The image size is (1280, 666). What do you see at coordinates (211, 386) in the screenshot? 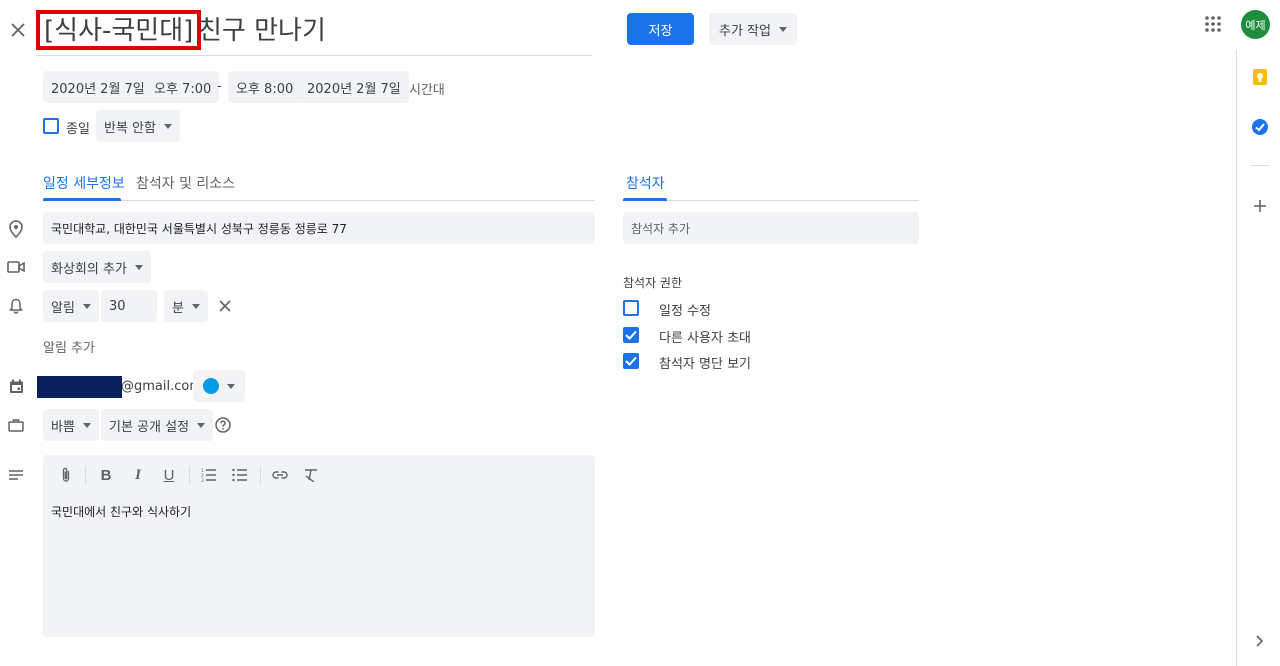
I see `calendar-color-dot` at bounding box center [211, 386].